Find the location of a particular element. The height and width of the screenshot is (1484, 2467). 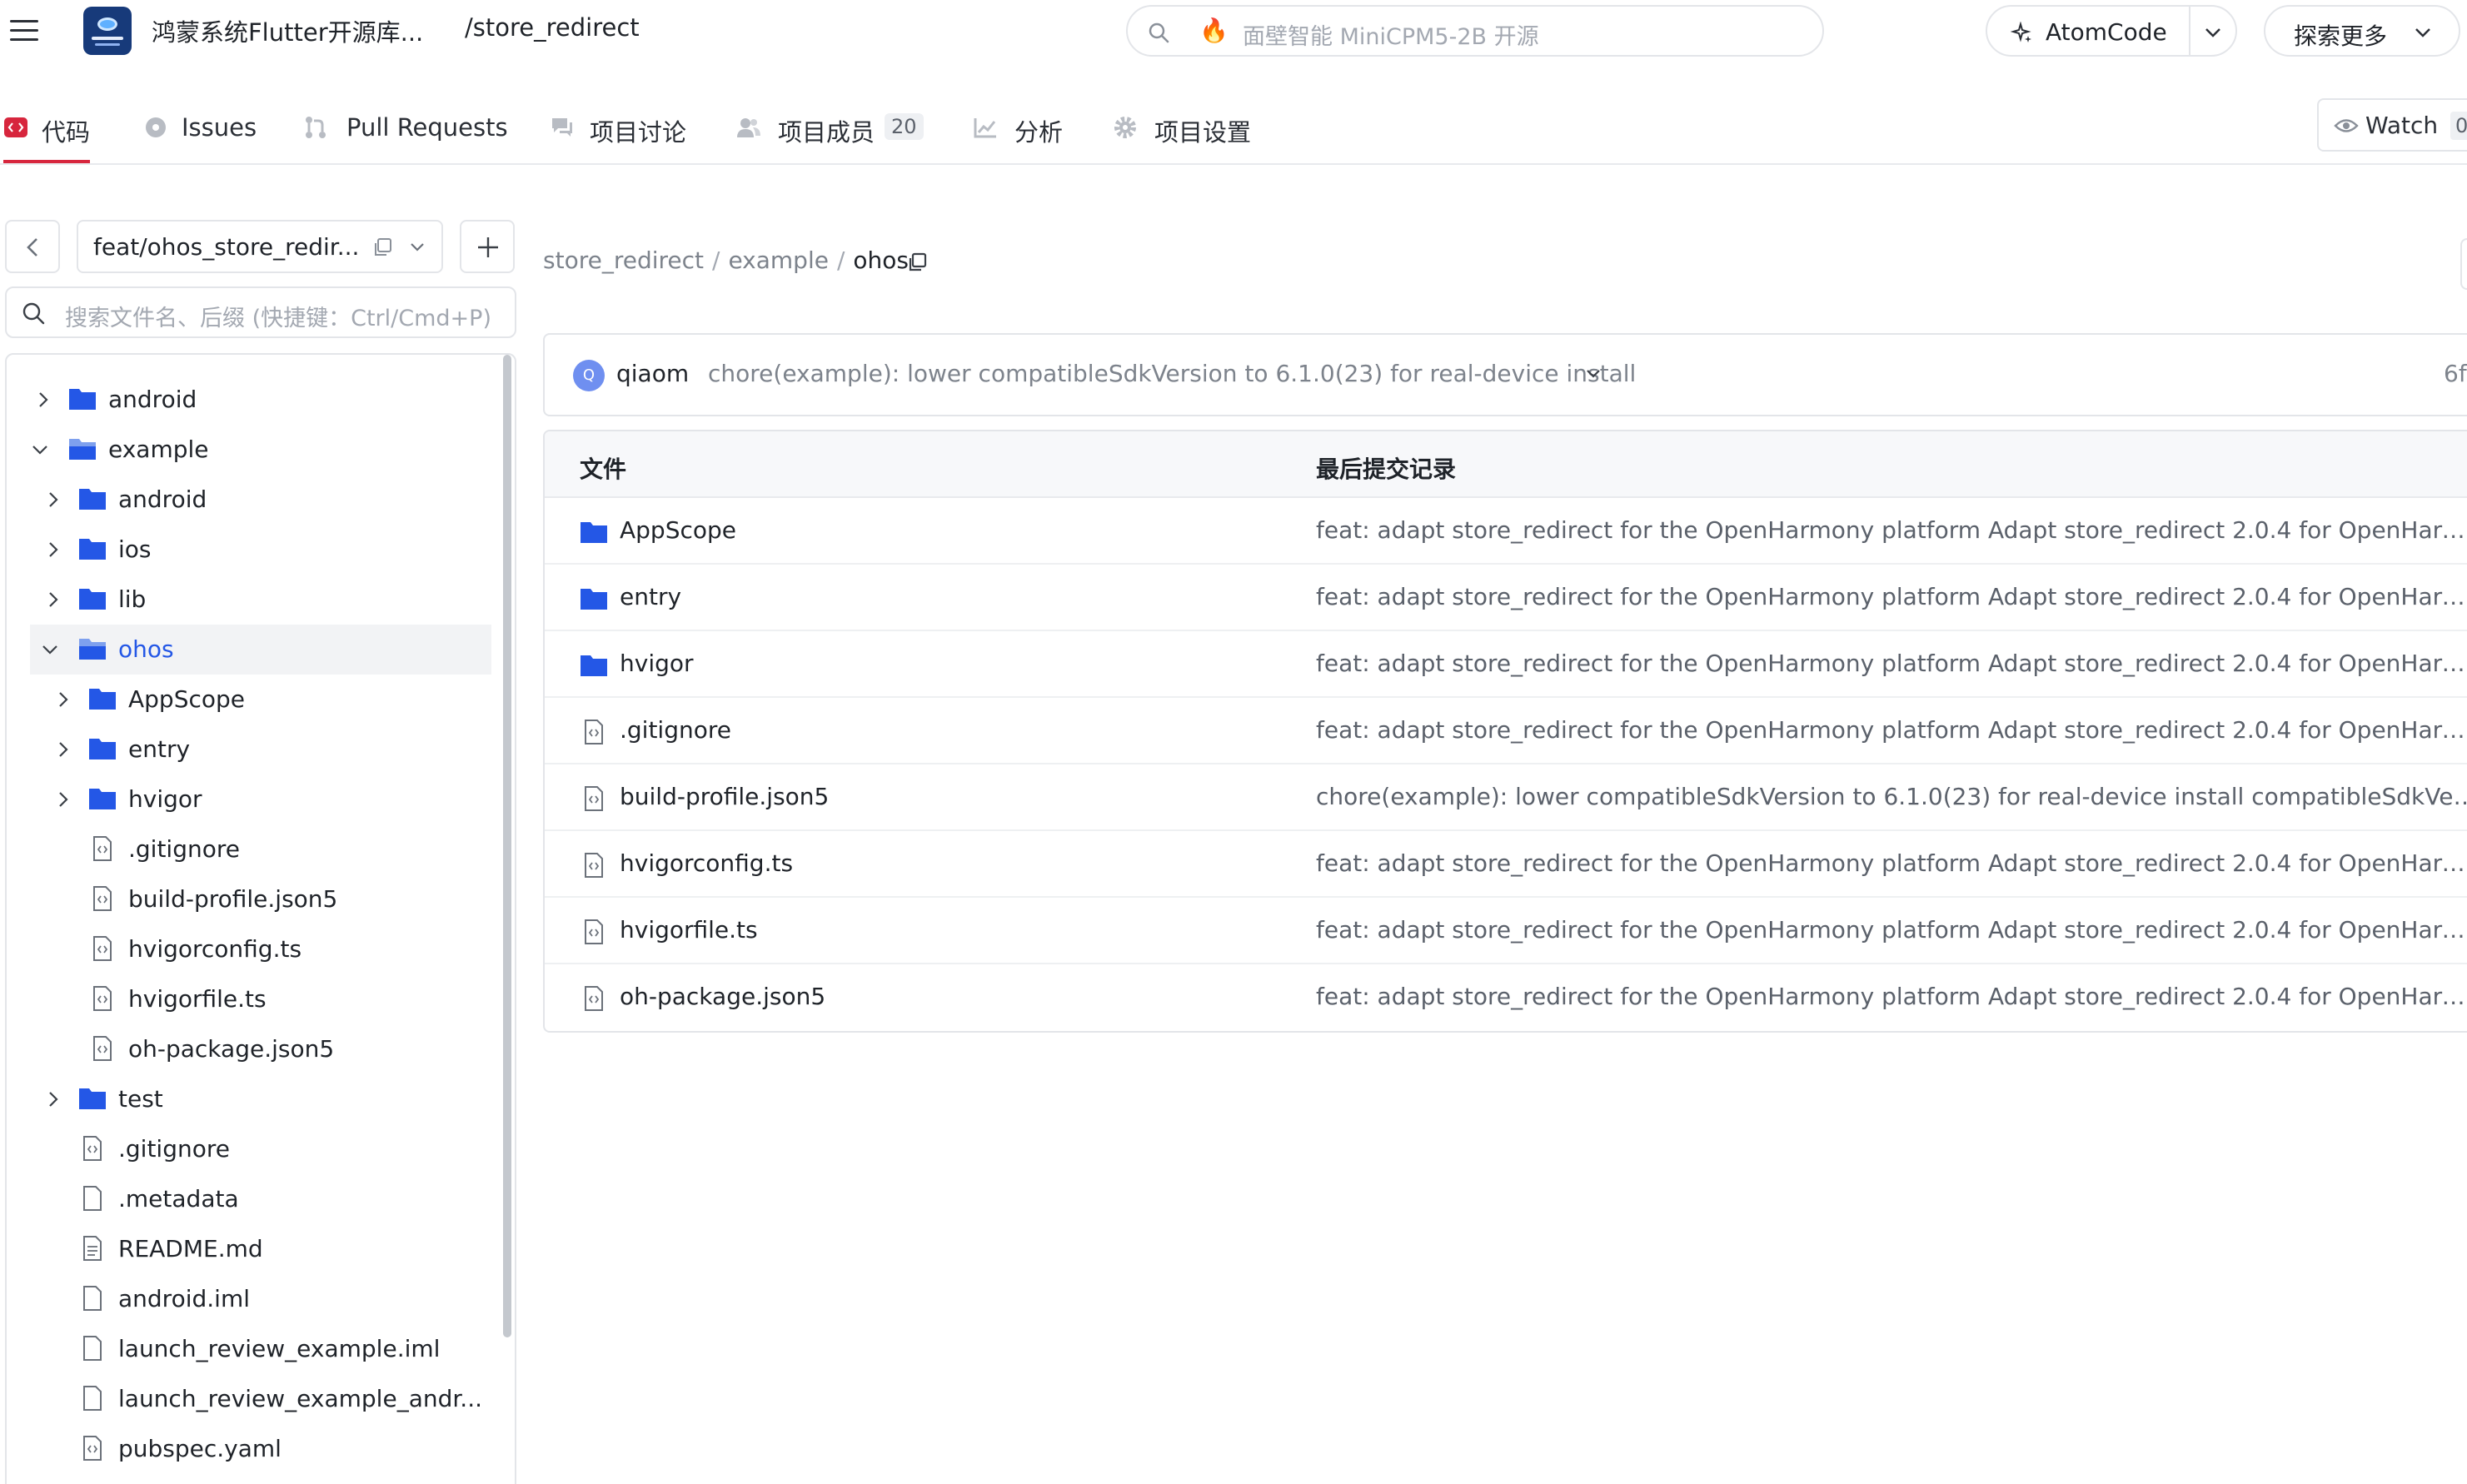

file-name: AppScope is located at coordinates (678, 530).